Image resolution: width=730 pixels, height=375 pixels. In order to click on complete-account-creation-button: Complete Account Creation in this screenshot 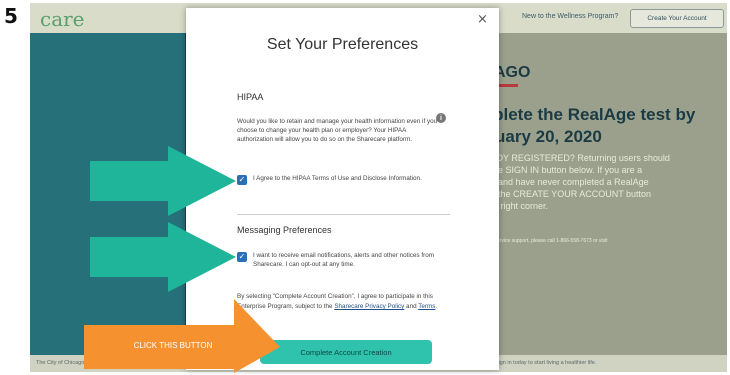, I will do `click(346, 352)`.